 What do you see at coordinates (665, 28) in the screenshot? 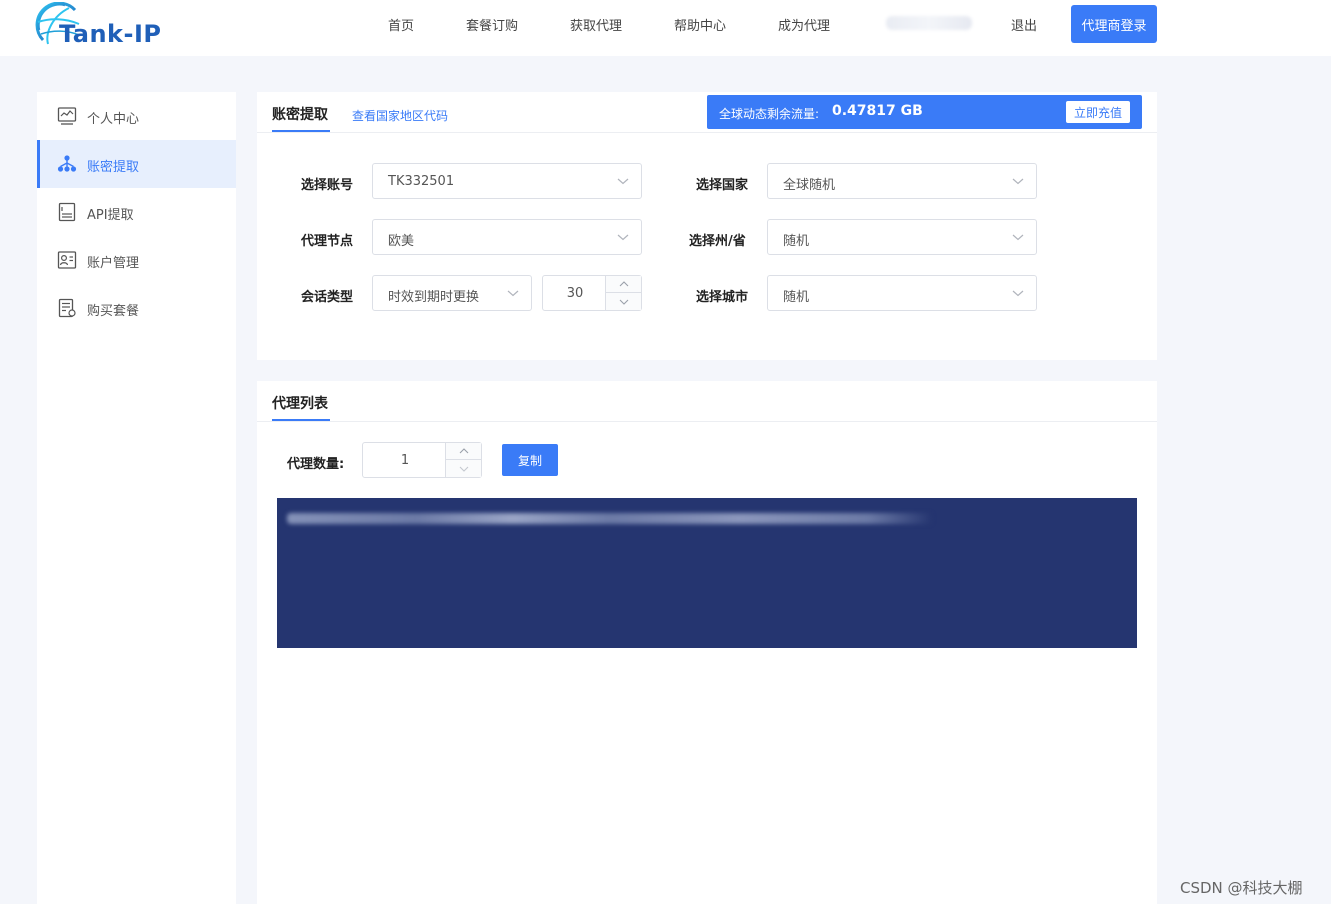
I see `top-header: Tank-IP 首页 套餐订购 获取代理 帮助中心 成为代理 退出 代理商登录` at bounding box center [665, 28].